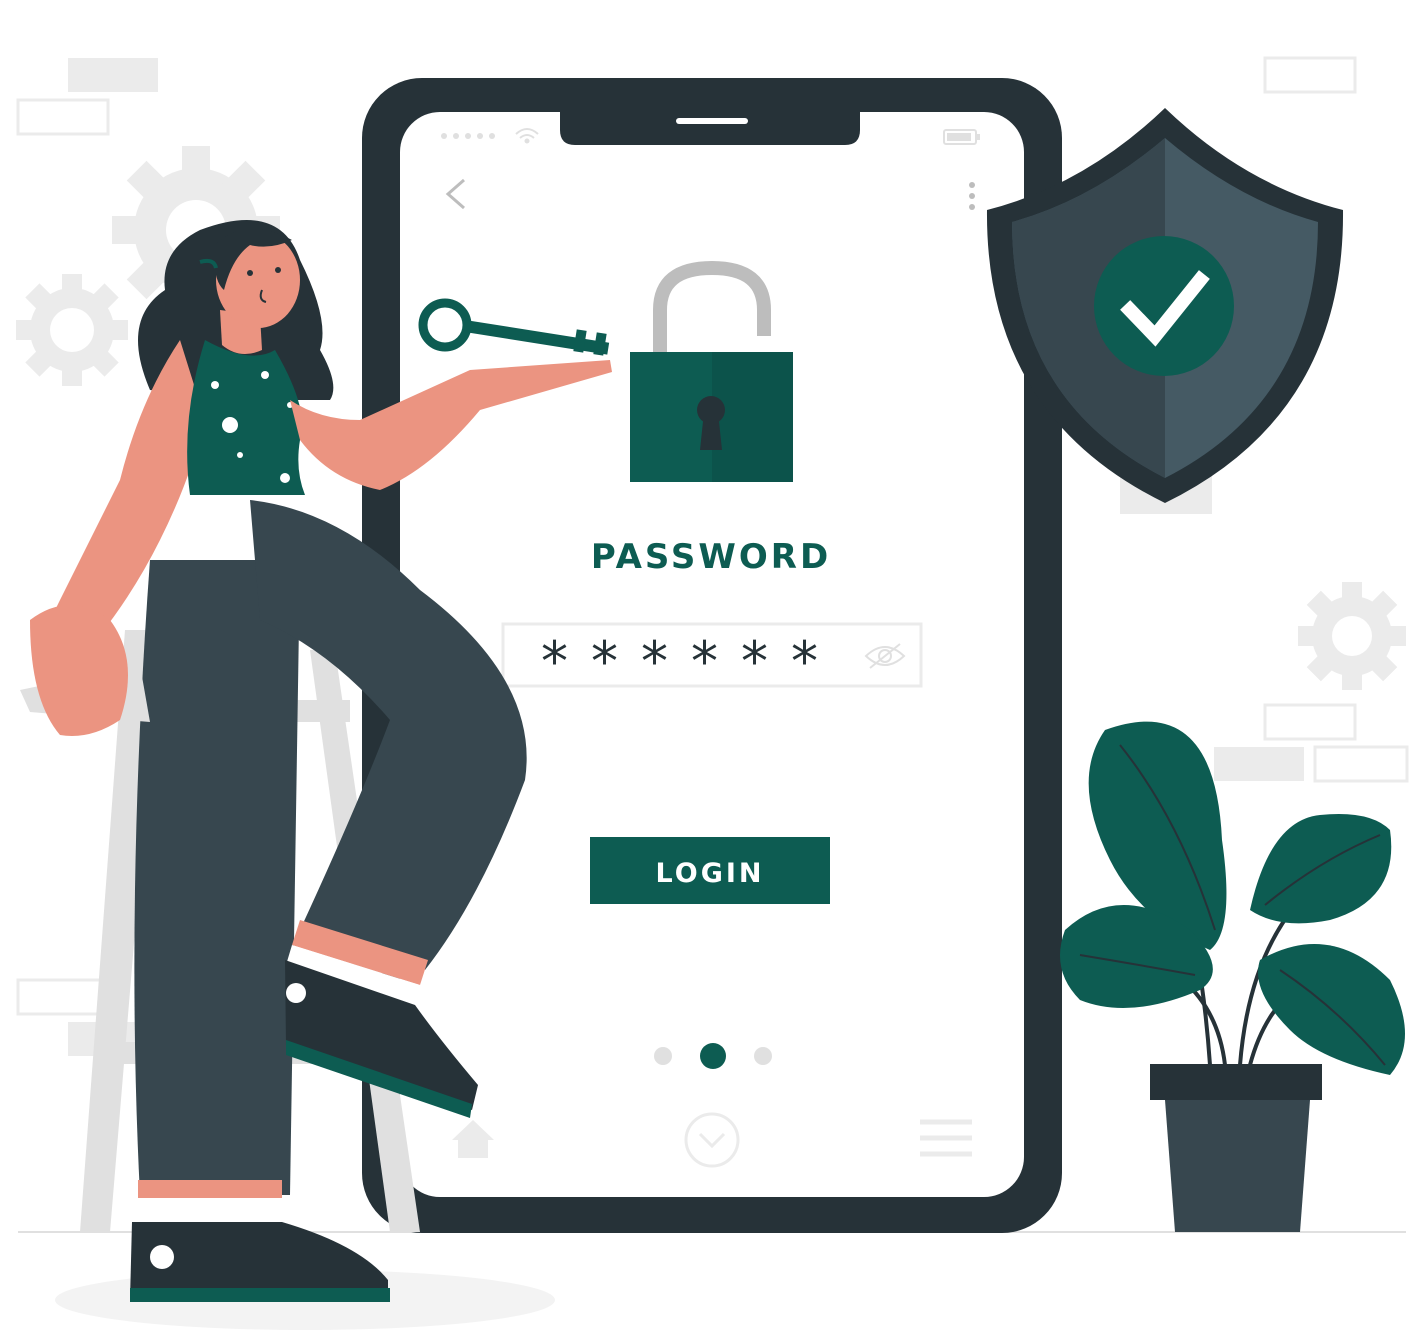 The height and width of the screenshot is (1335, 1424). What do you see at coordinates (710, 873) in the screenshot?
I see `login-label: LOGIN` at bounding box center [710, 873].